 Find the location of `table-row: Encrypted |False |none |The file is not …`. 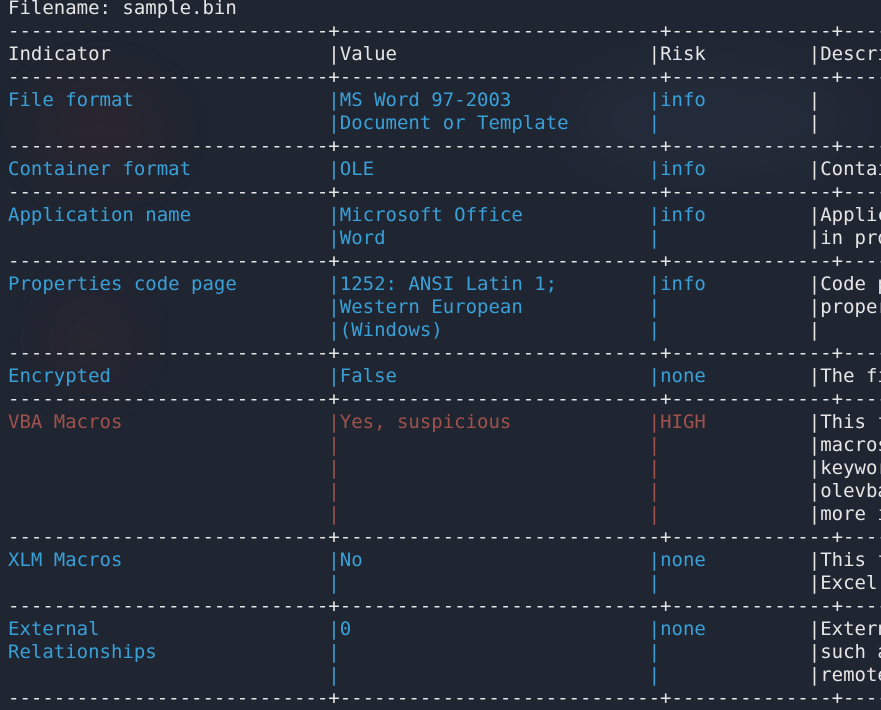

table-row: Encrypted |False |none |The file is not … is located at coordinates (444, 376).